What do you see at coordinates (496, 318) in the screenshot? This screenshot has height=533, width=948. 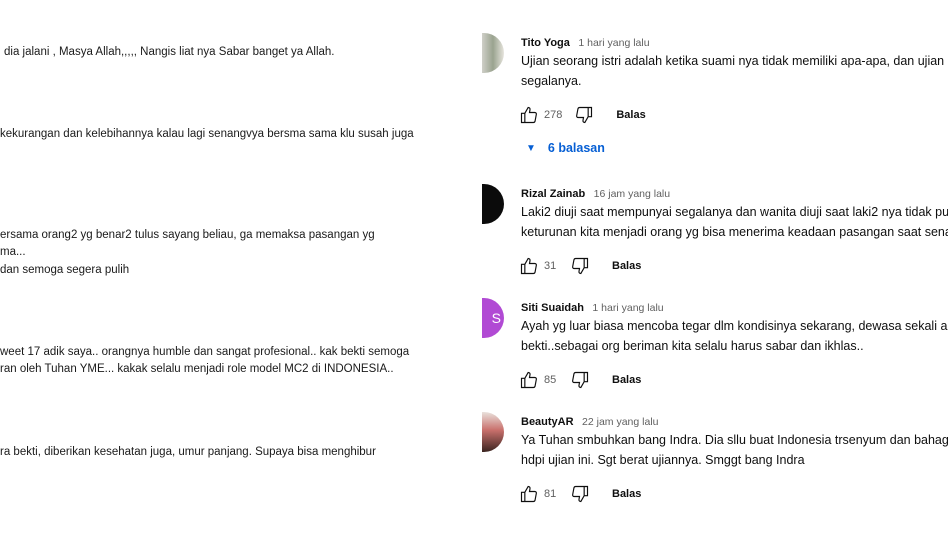 I see `avatar-letter: S` at bounding box center [496, 318].